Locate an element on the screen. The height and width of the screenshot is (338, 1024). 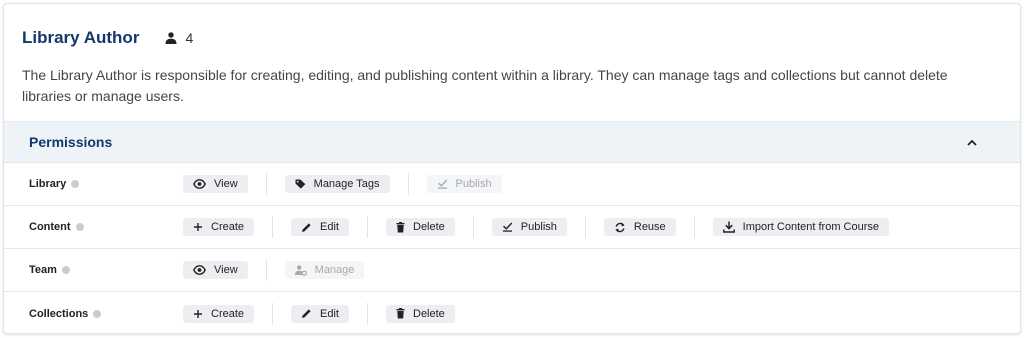
library-view-button: View is located at coordinates (215, 184).